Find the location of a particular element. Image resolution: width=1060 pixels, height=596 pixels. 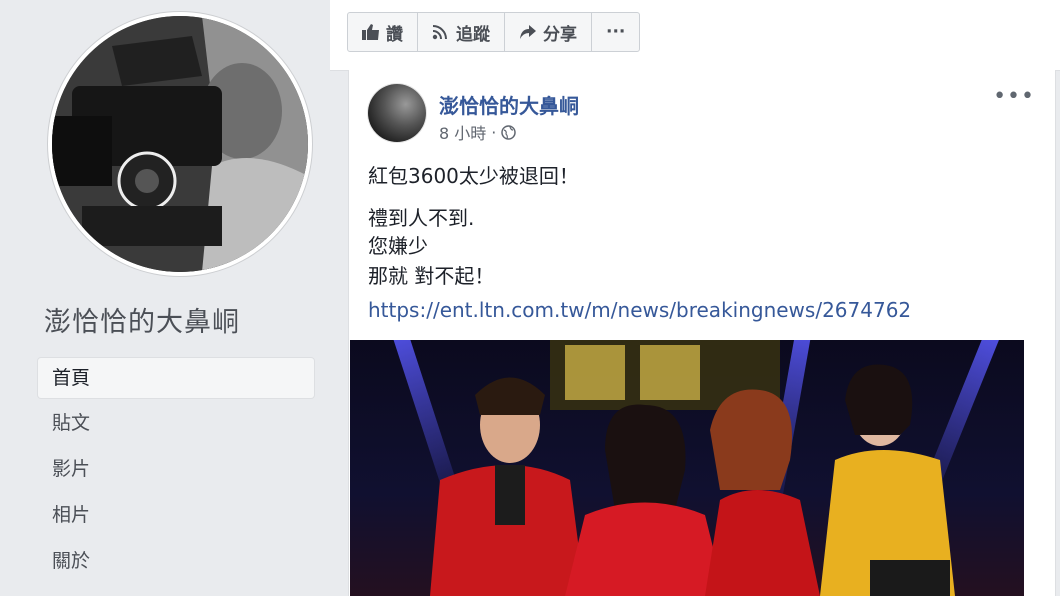

post-timestamp: 8 小時 is located at coordinates (462, 132).